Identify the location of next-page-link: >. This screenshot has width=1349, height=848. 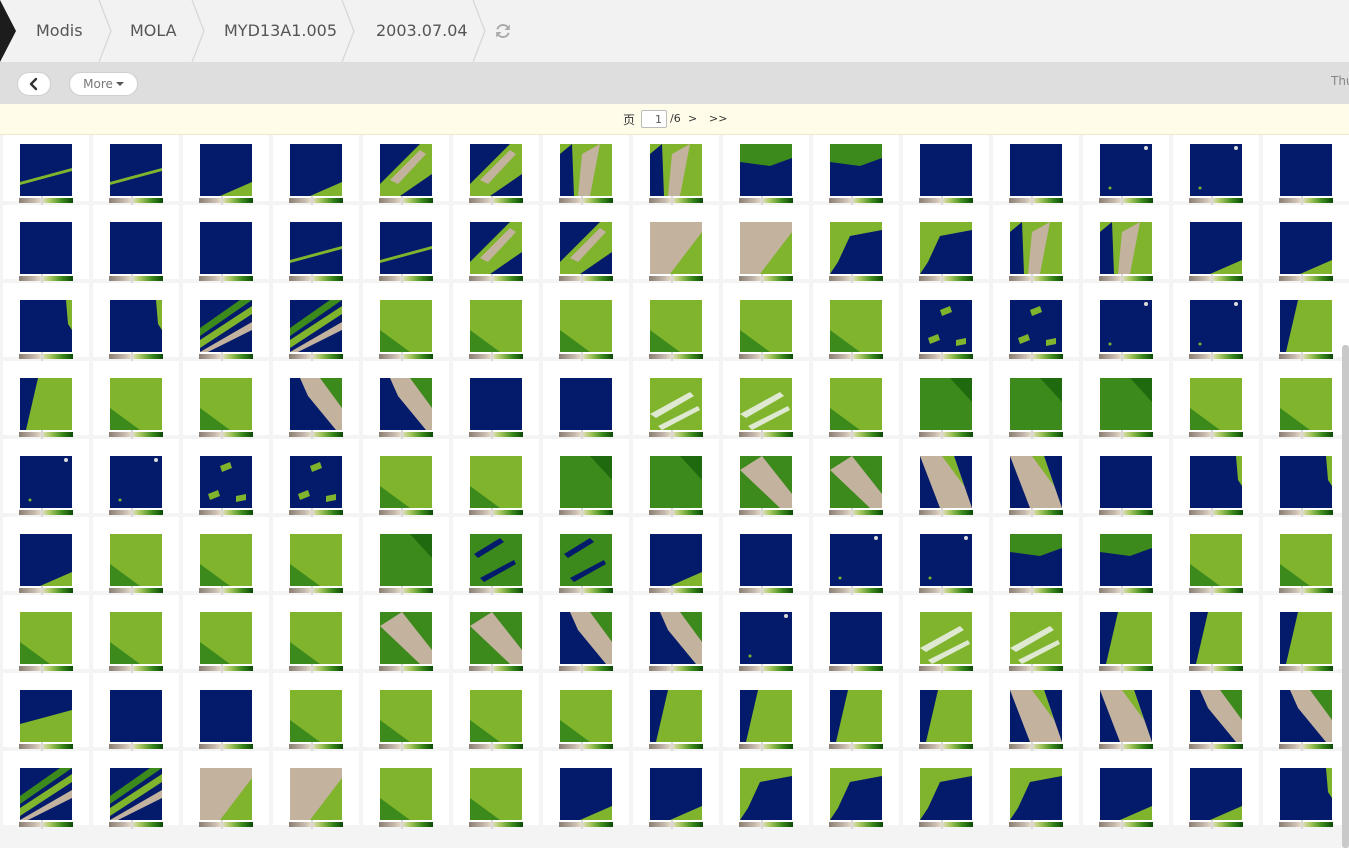
(692, 118).